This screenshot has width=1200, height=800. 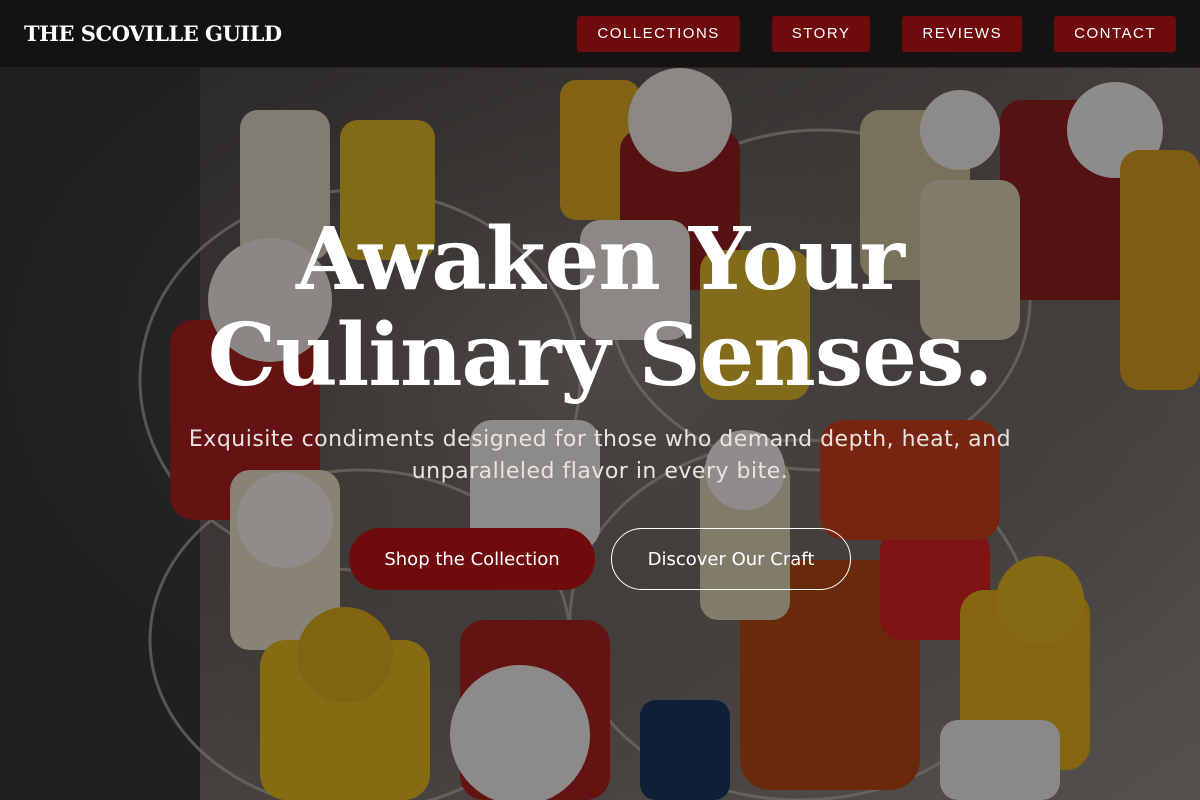 I want to click on nav-link-reviews: REVIEWS, so click(x=962, y=33).